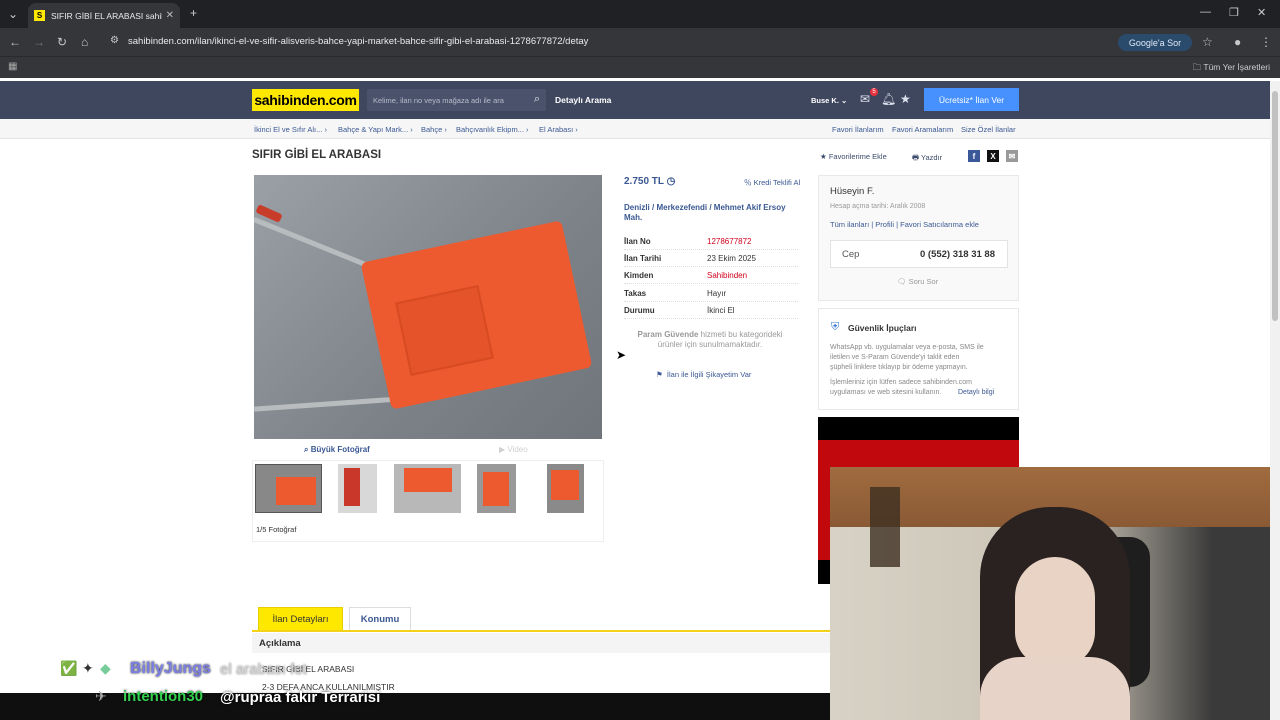 Image resolution: width=1280 pixels, height=720 pixels. What do you see at coordinates (13, 14) in the screenshot?
I see `tab-search-icon: ⌄` at bounding box center [13, 14].